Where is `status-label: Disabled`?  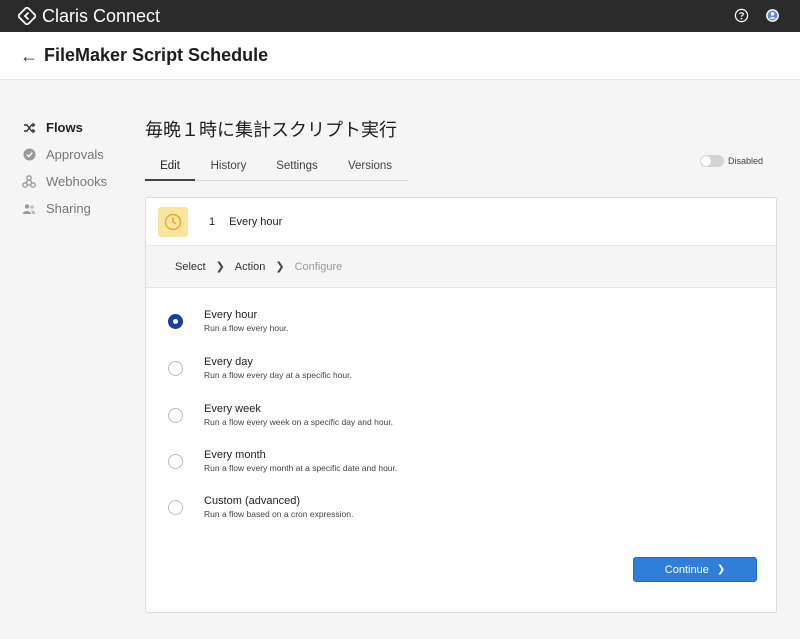
status-label: Disabled is located at coordinates (746, 161).